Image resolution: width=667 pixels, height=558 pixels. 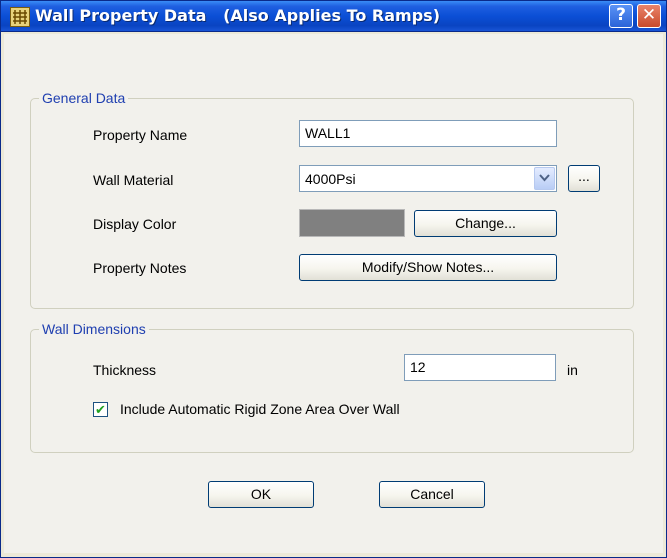 I want to click on property-name-label: Property Name, so click(x=140, y=135).